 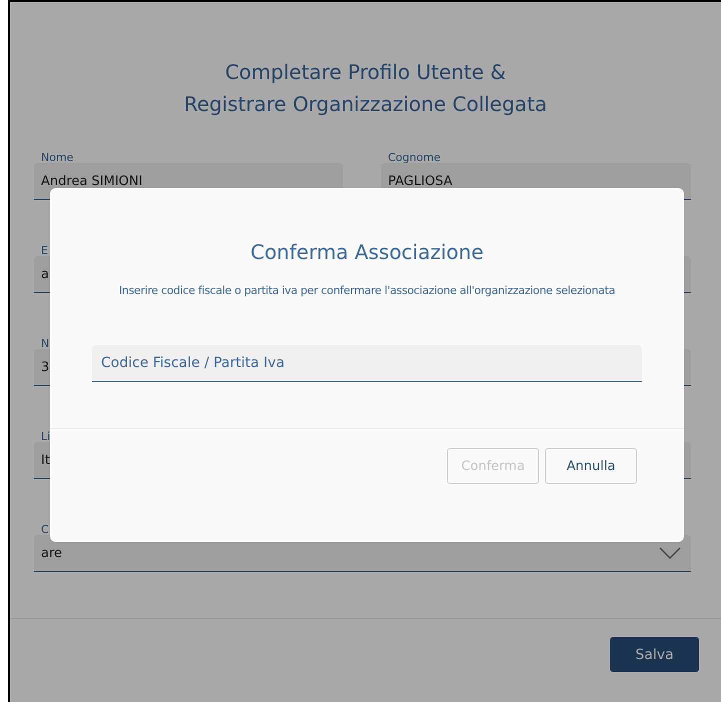 What do you see at coordinates (654, 654) in the screenshot?
I see `save-button: Salva` at bounding box center [654, 654].